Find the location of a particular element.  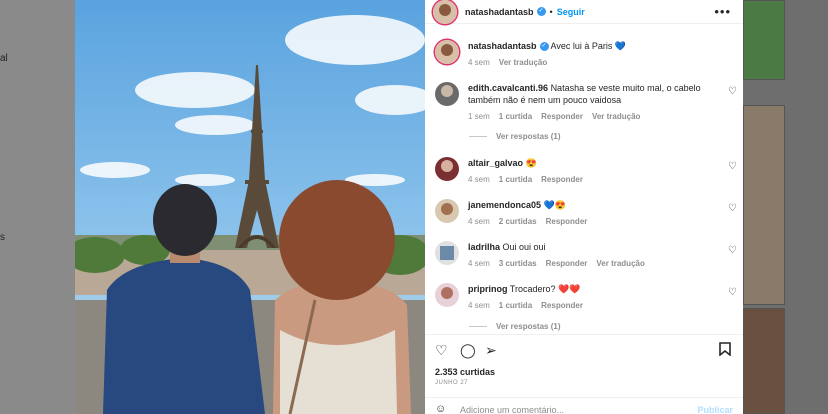

comment-username: altair_galvao is located at coordinates (495, 163).